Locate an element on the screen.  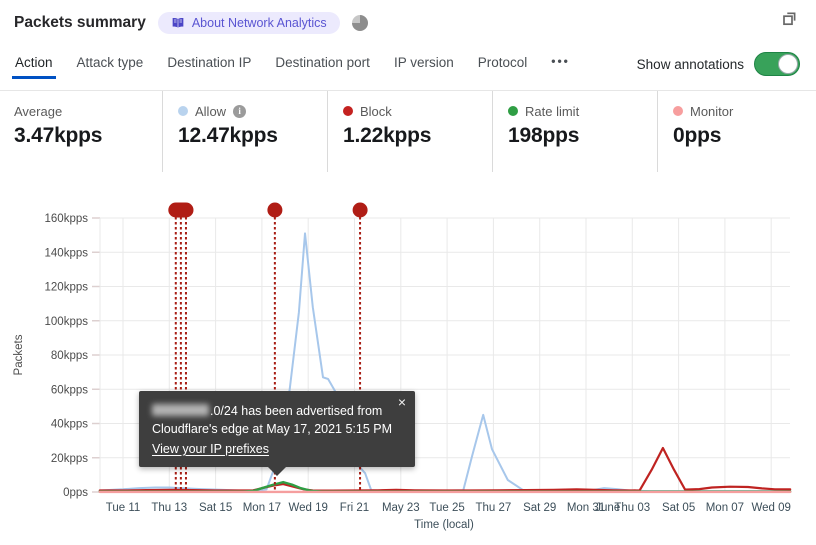
svg-text: May 23 is located at coordinates (401, 508).